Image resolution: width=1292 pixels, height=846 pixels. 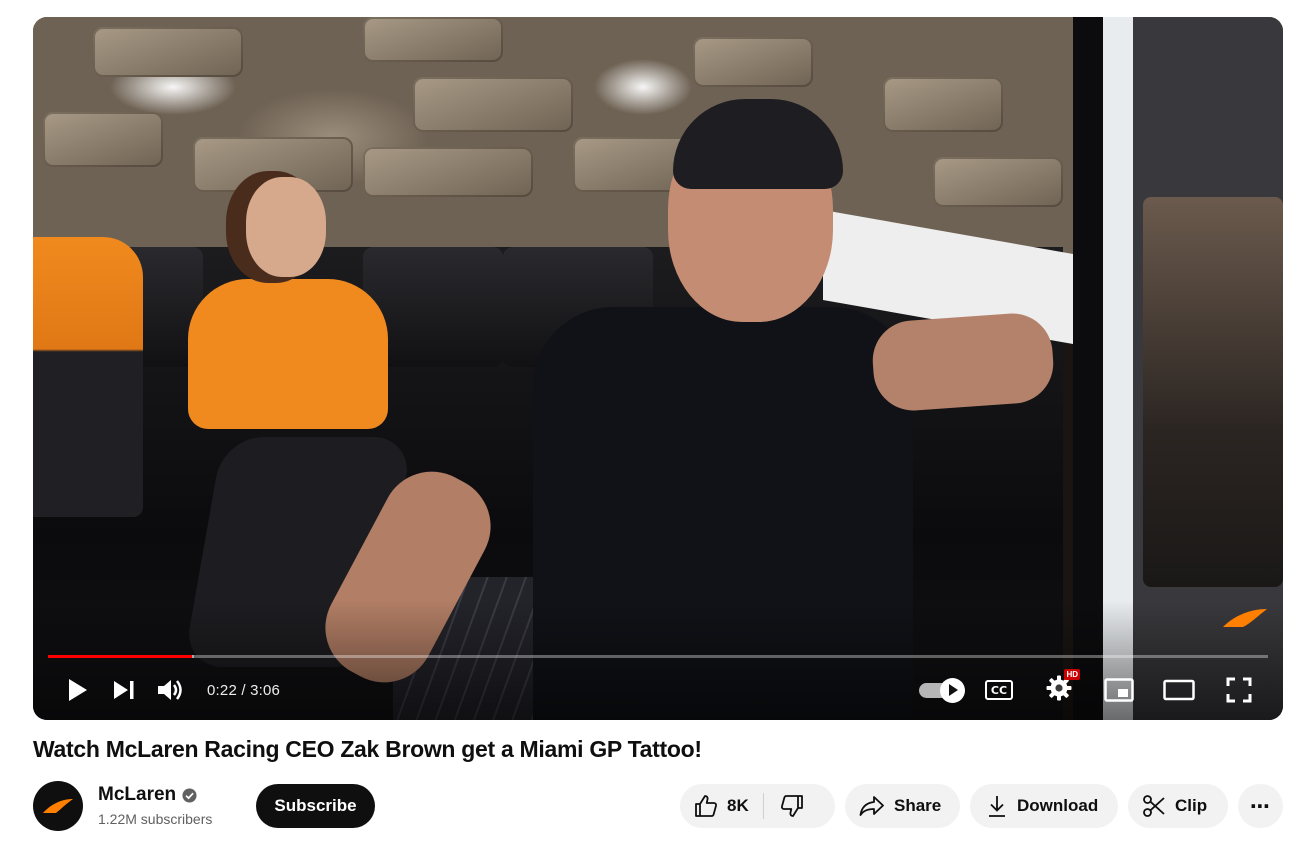 I want to click on share-label: Share, so click(x=918, y=805).